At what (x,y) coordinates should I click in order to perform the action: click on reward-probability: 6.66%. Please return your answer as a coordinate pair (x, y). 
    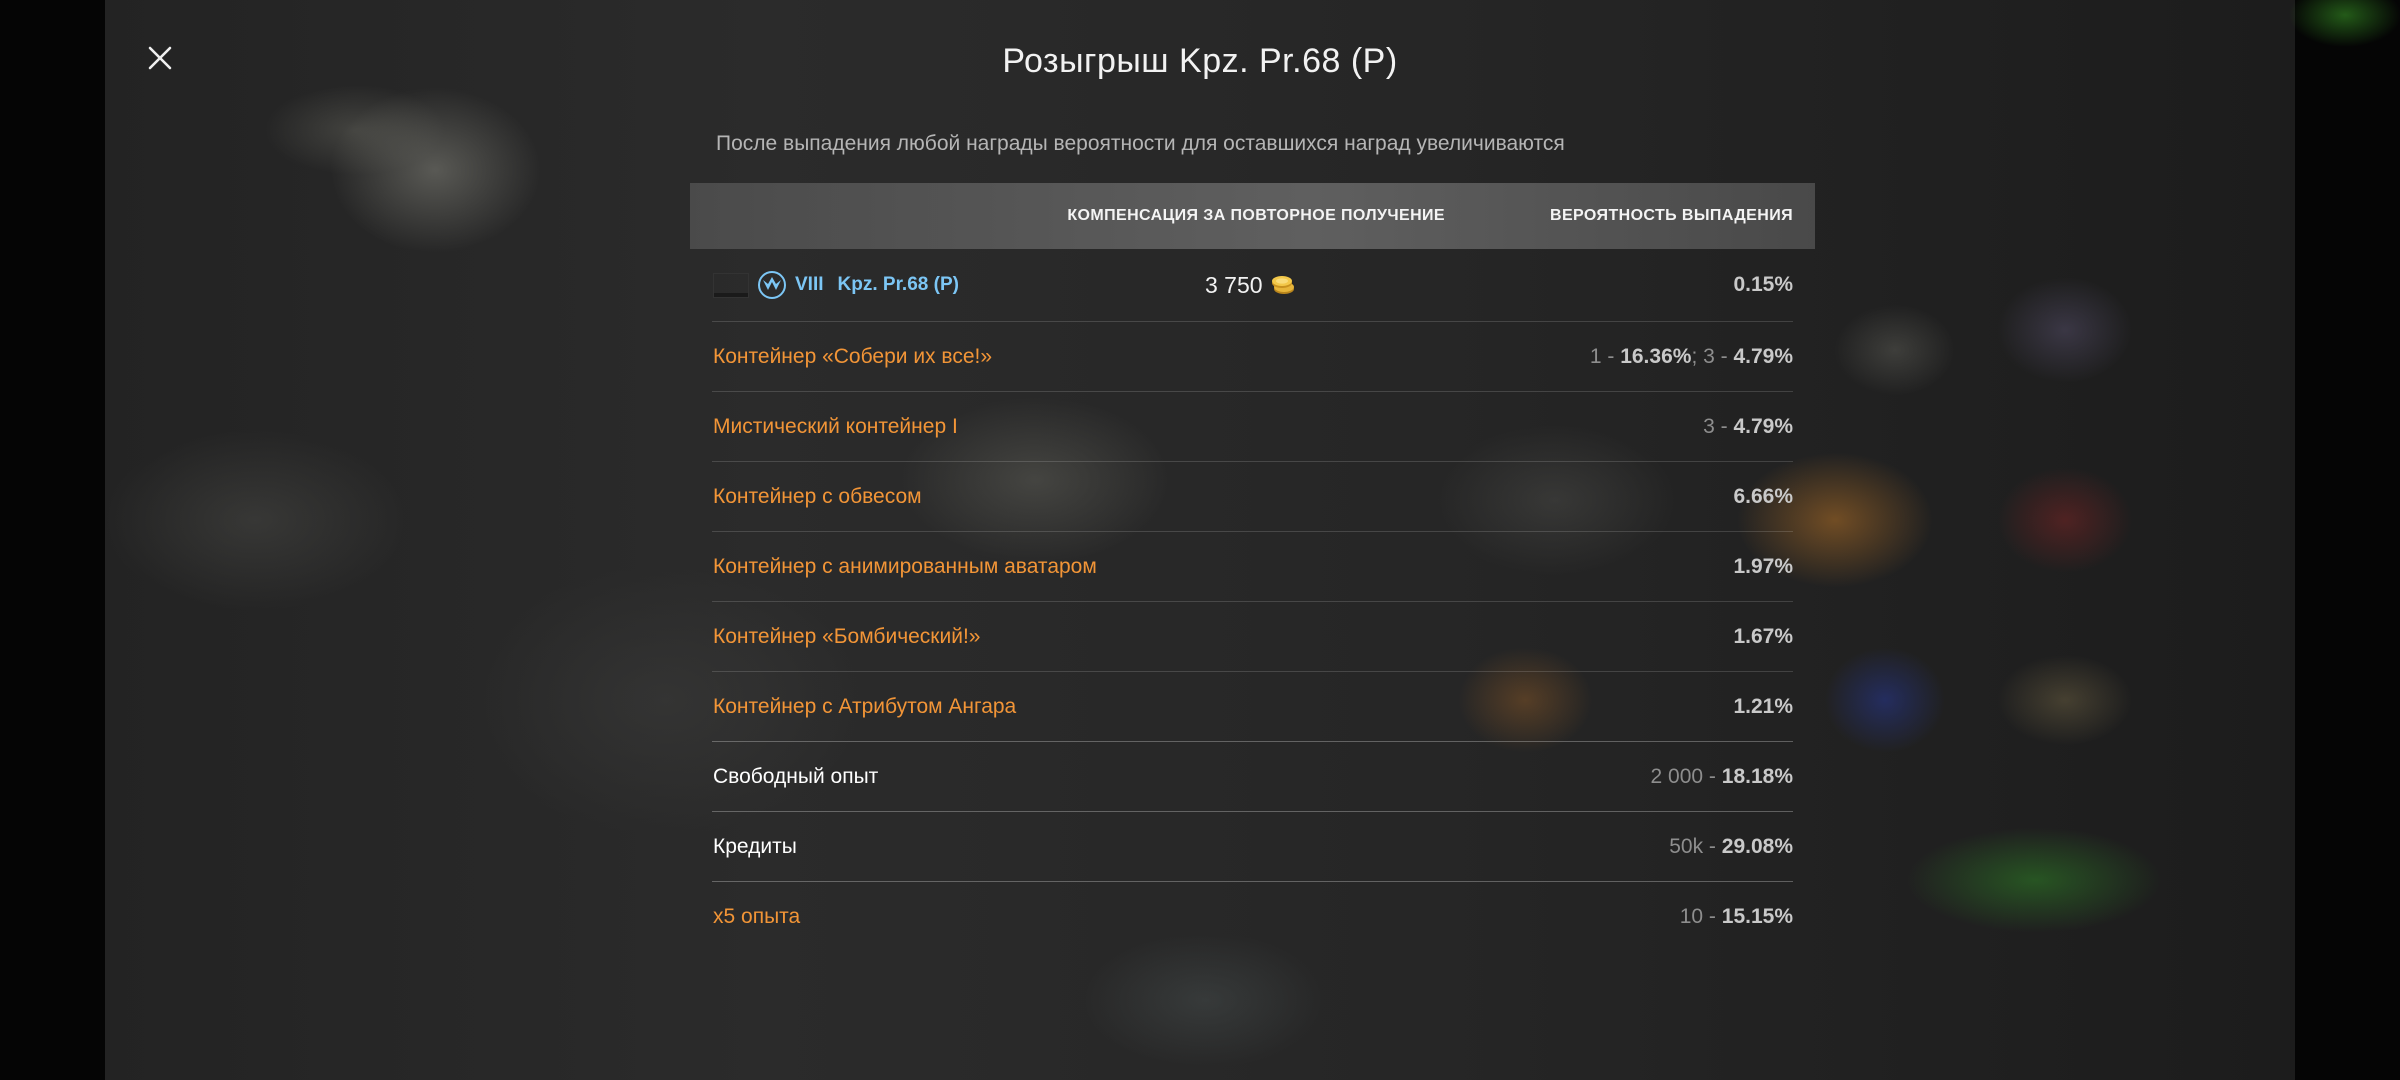
    Looking at the image, I should click on (1763, 496).